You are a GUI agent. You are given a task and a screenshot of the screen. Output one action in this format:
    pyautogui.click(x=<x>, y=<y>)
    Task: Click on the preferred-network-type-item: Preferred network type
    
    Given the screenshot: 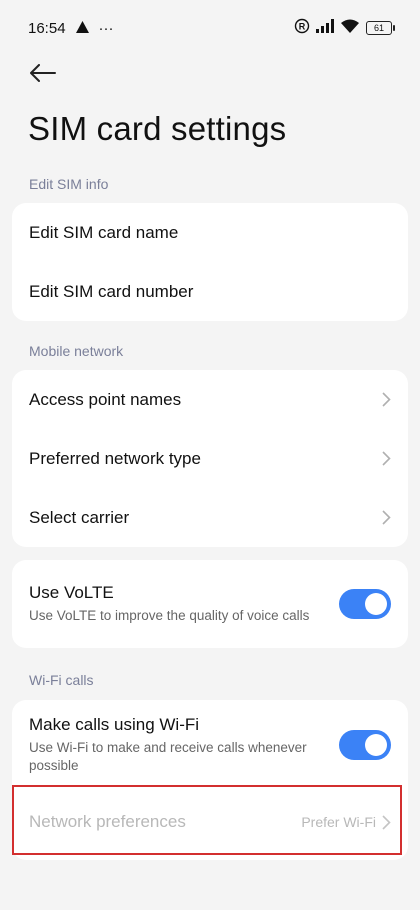 What is the action you would take?
    pyautogui.click(x=210, y=458)
    